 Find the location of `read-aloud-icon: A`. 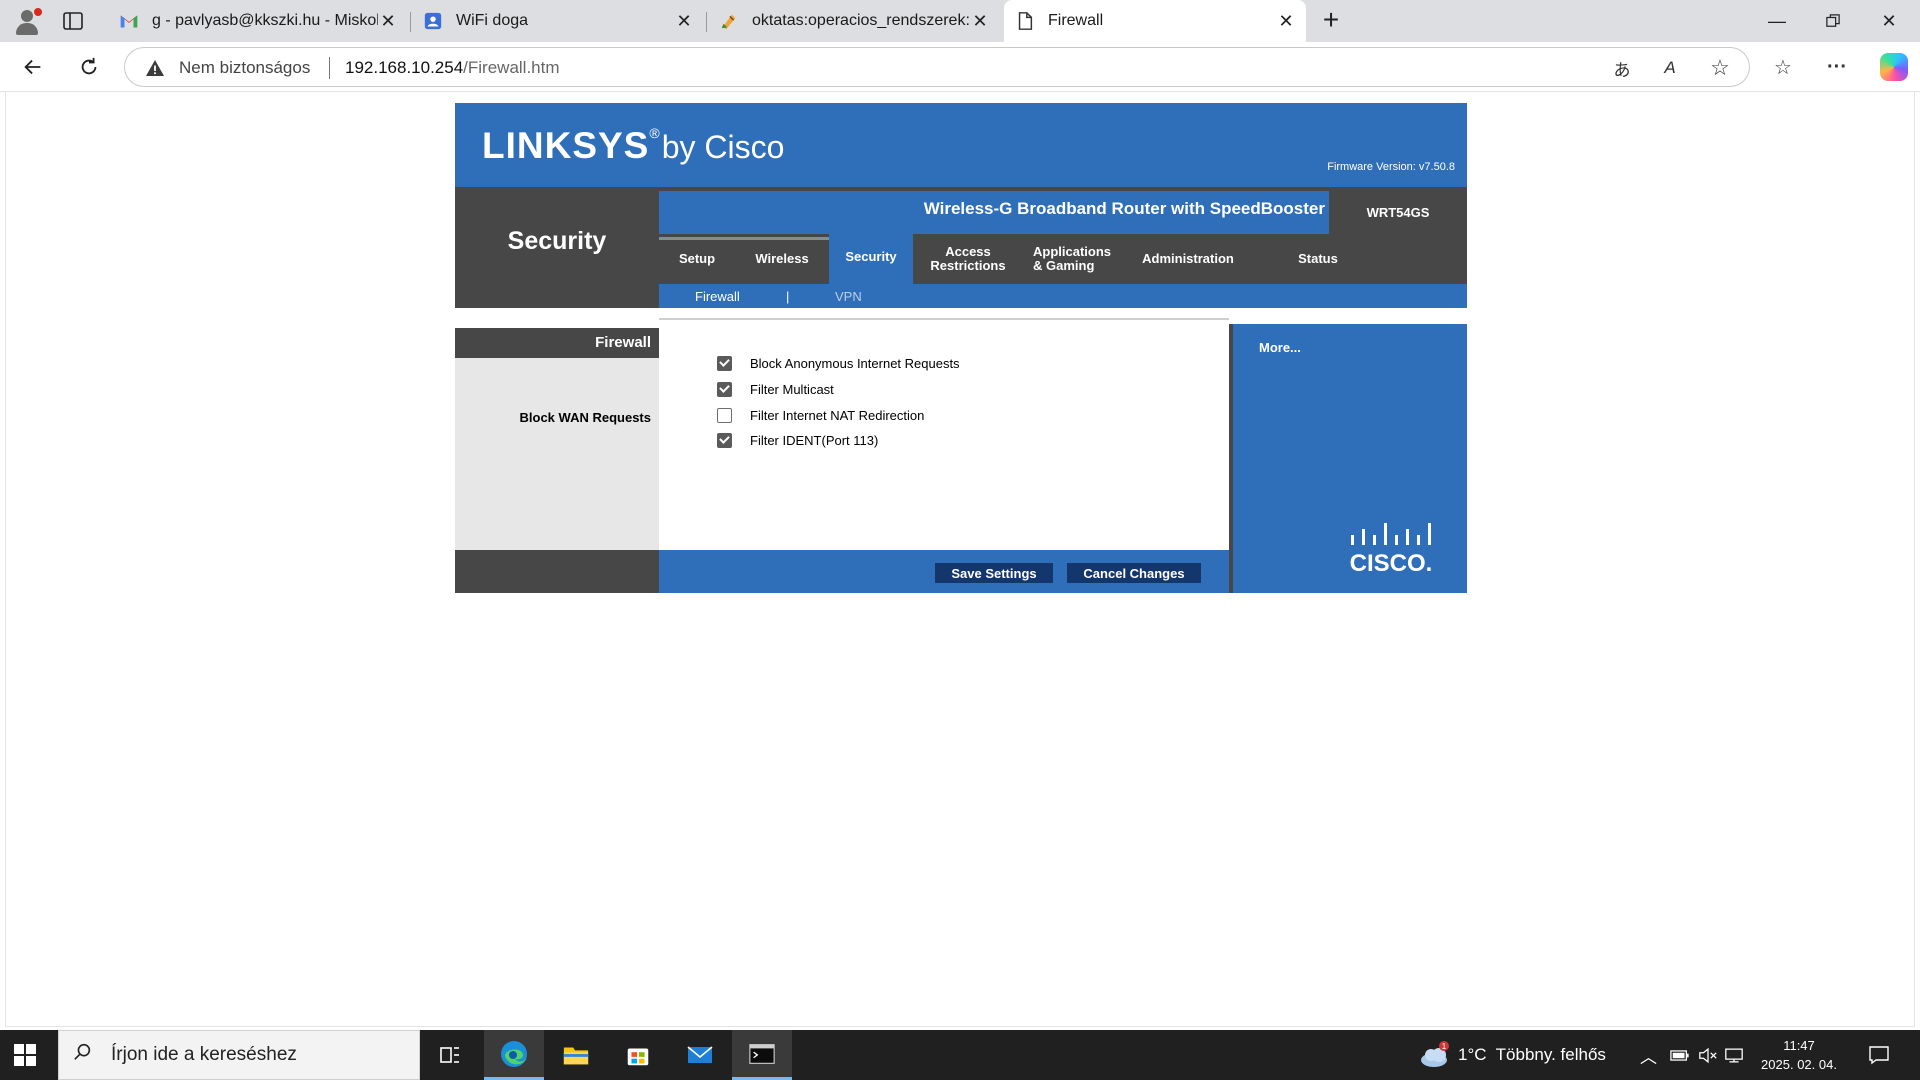

read-aloud-icon: A is located at coordinates (1670, 68).